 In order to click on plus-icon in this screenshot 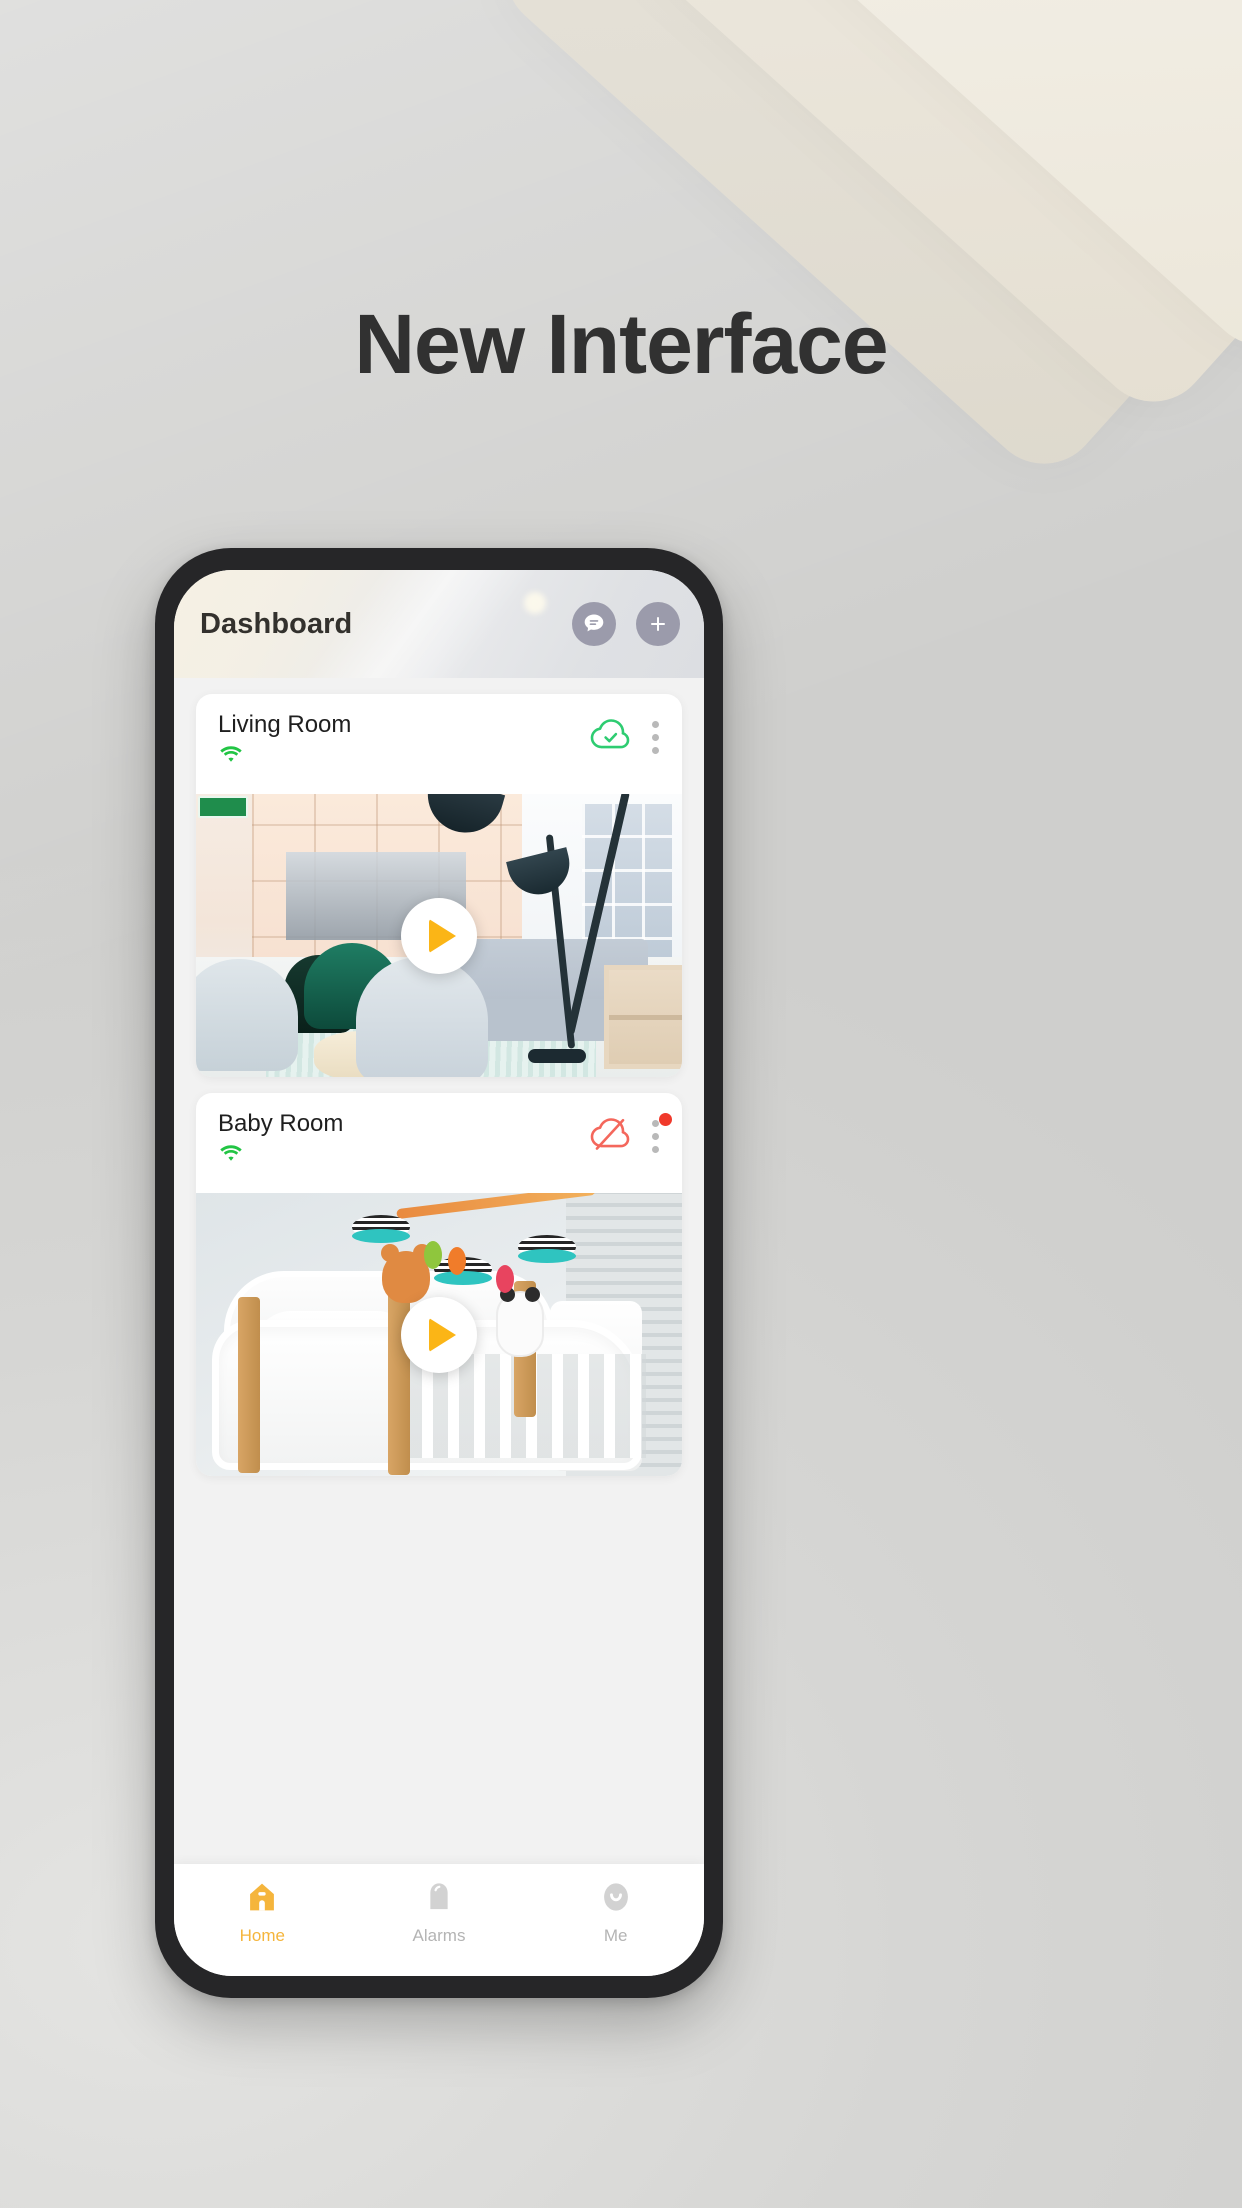, I will do `click(658, 624)`.